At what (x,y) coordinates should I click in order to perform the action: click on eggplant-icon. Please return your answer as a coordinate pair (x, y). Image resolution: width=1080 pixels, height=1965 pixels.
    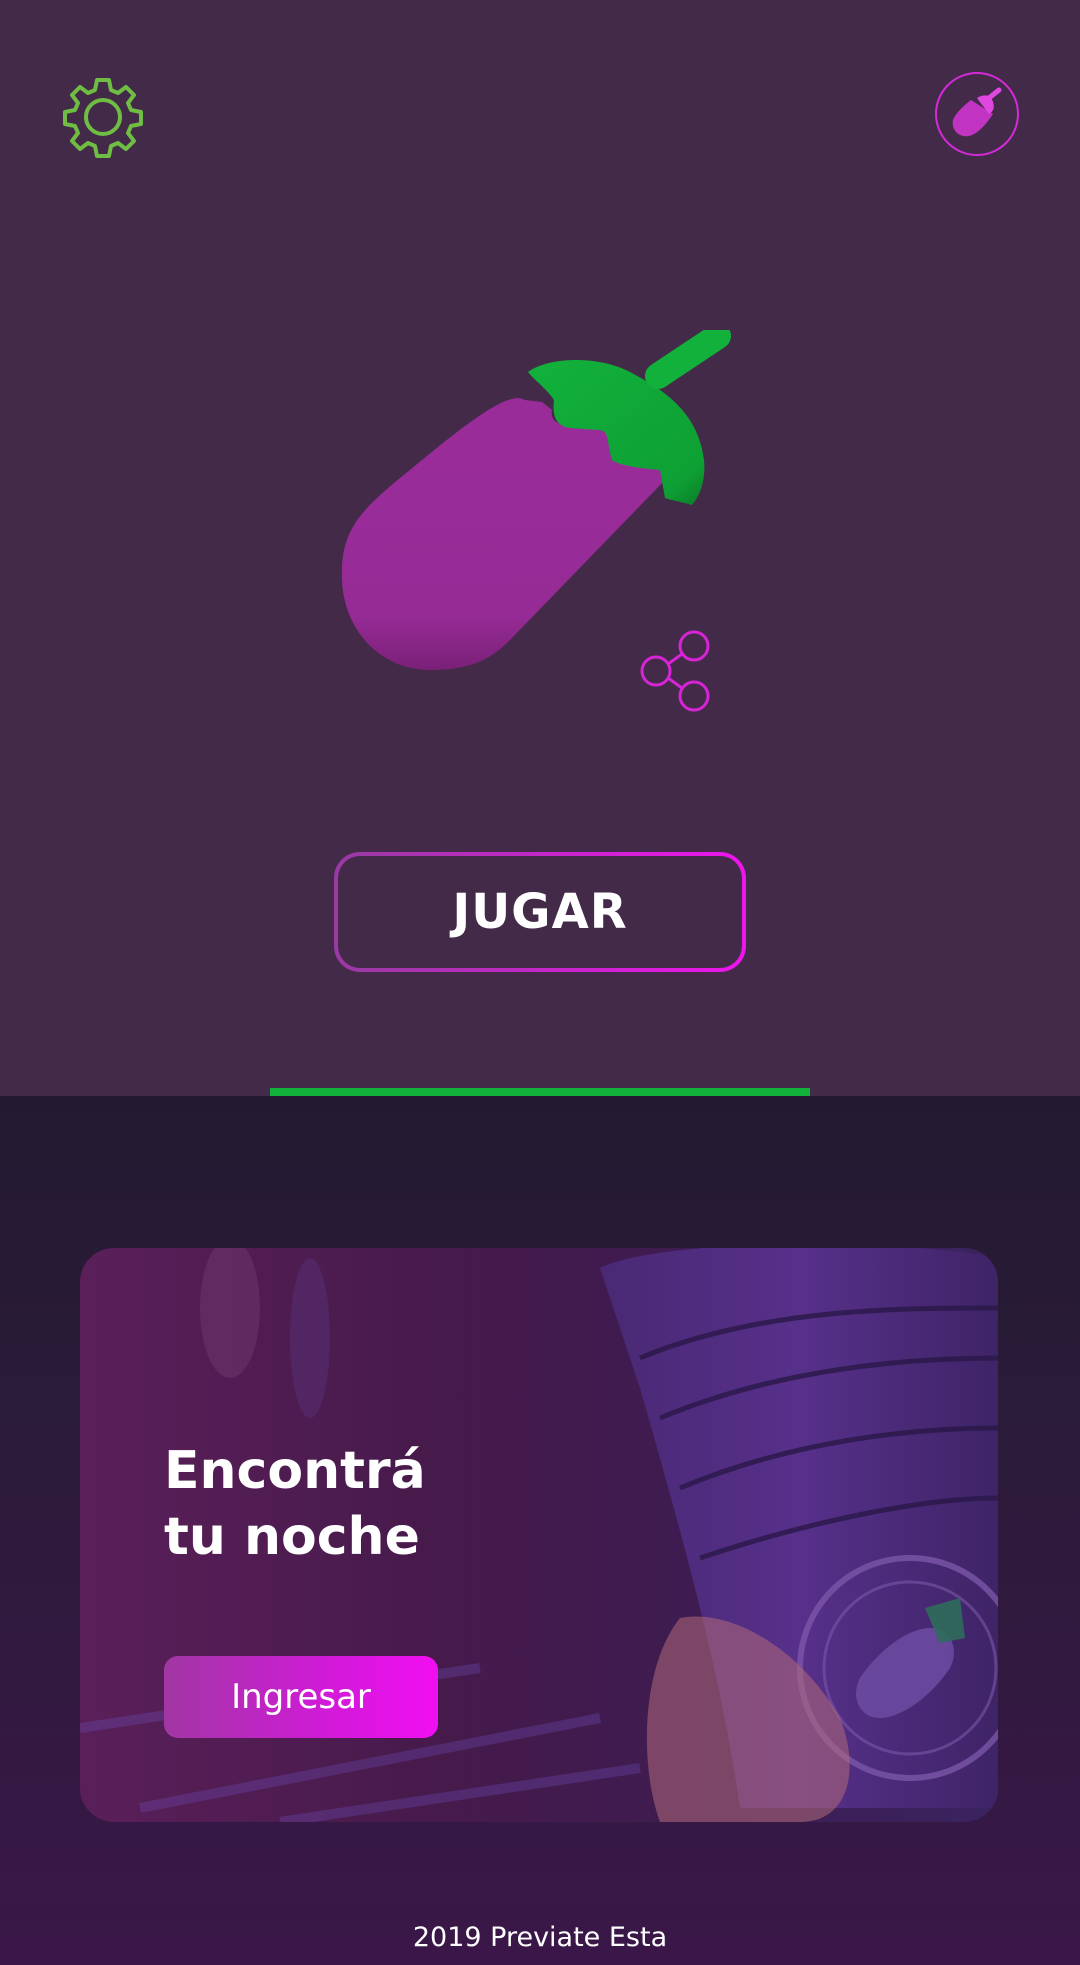
    Looking at the image, I should click on (977, 112).